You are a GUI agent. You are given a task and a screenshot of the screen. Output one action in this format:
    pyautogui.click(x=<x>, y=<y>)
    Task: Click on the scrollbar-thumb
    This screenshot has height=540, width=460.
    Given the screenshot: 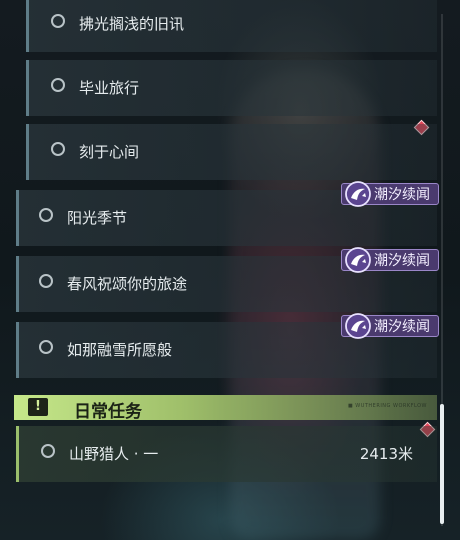 What is the action you would take?
    pyautogui.click(x=442, y=464)
    